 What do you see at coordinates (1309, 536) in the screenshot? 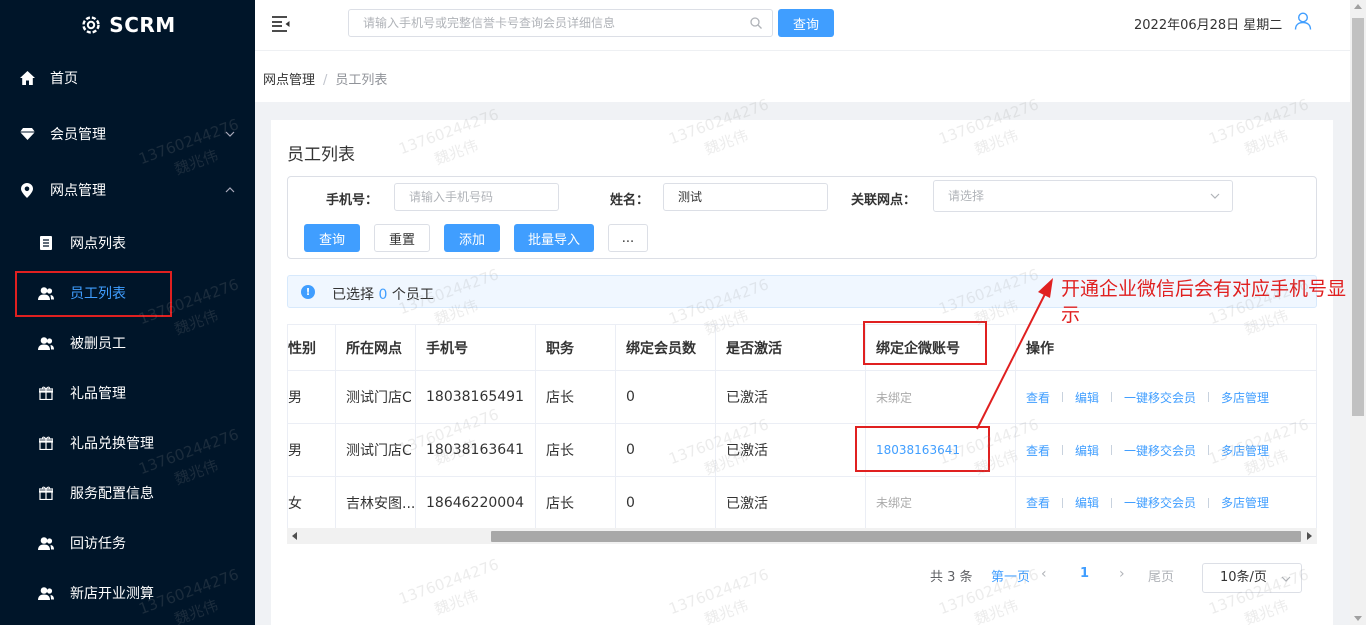
I see `scroll-right-arrow-icon` at bounding box center [1309, 536].